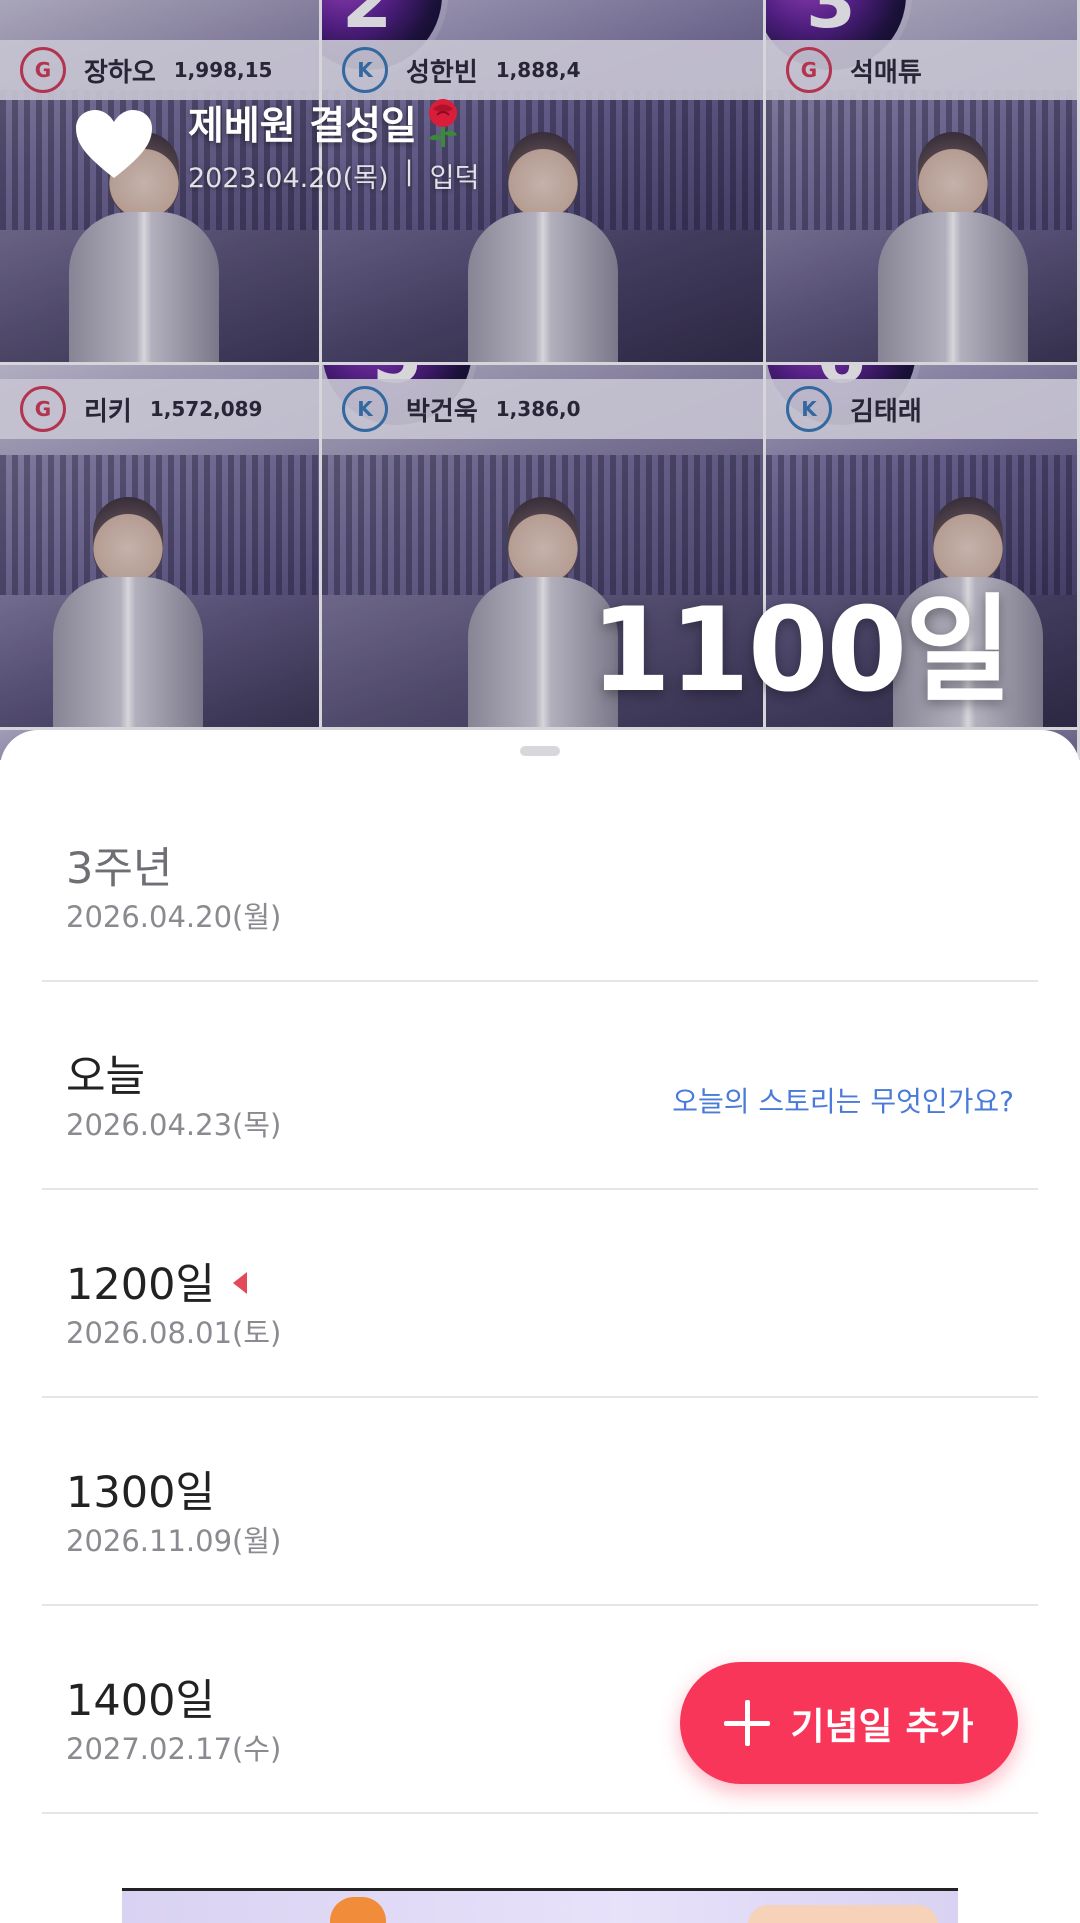  I want to click on anniversary-date: 2026.08.01(토), so click(174, 1333).